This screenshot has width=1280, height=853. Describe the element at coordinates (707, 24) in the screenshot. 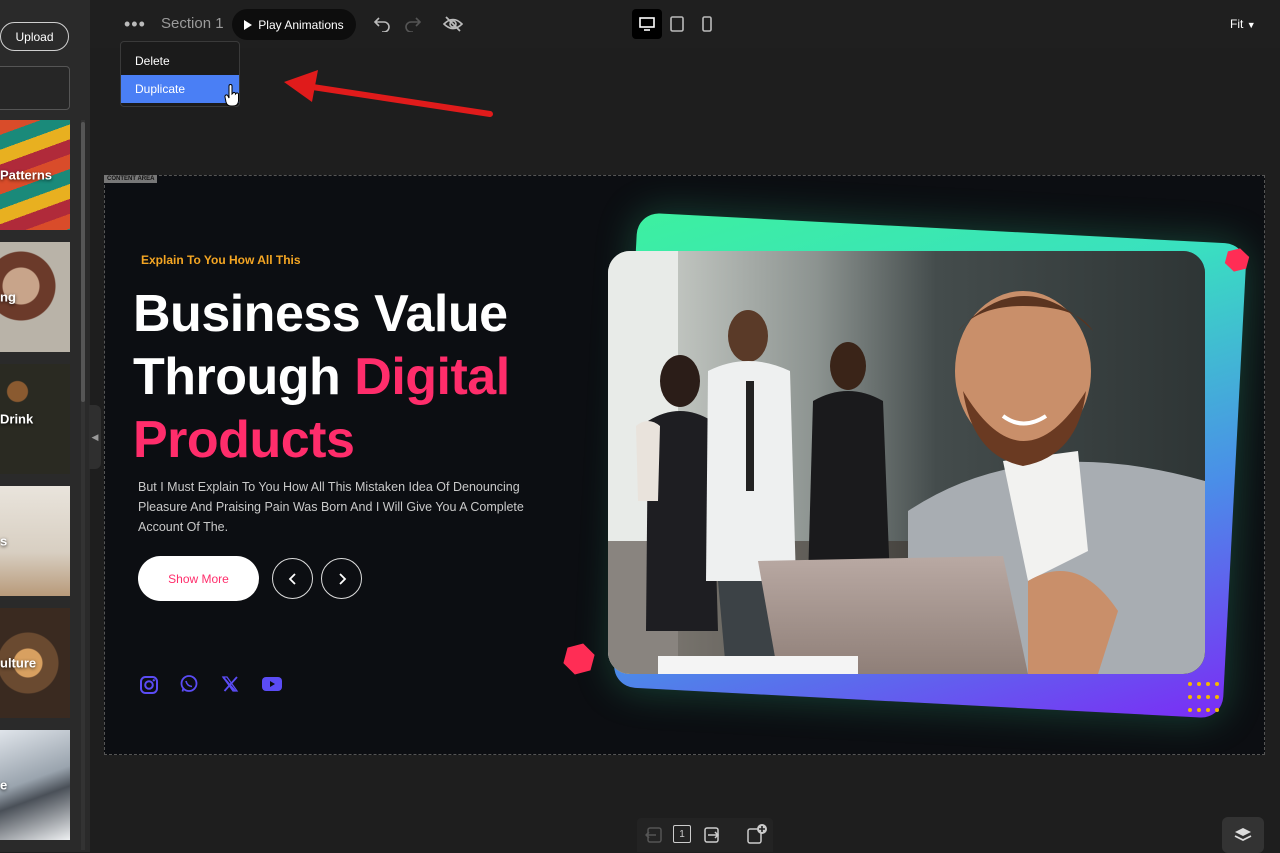

I see `mobile-view-icon` at that location.